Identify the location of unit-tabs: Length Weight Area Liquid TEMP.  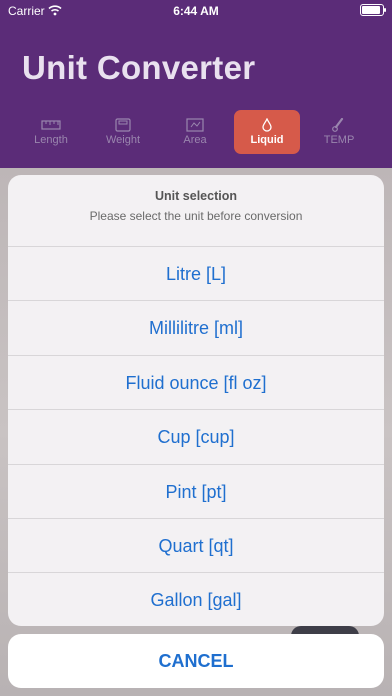
(196, 133).